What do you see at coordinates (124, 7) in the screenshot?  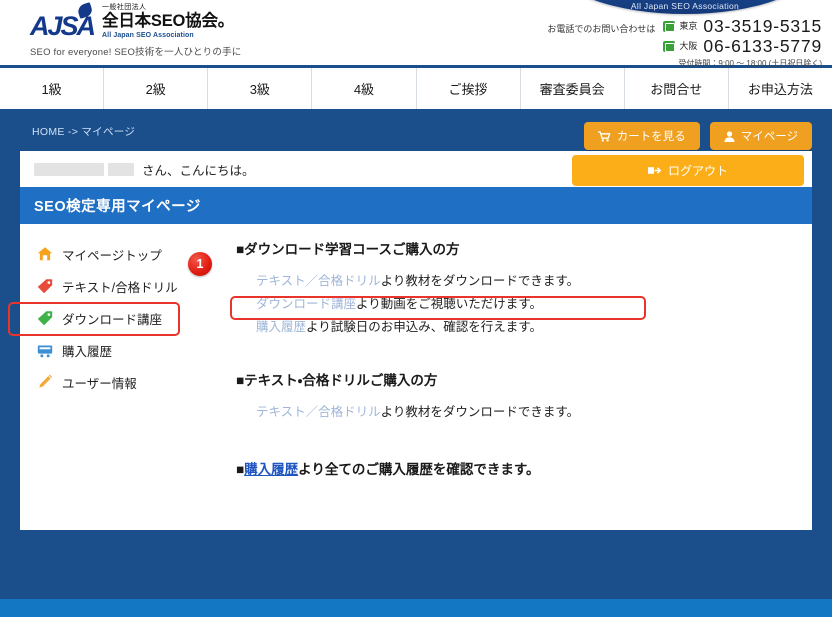 I see `logo-corp-type: 一般社団法人` at bounding box center [124, 7].